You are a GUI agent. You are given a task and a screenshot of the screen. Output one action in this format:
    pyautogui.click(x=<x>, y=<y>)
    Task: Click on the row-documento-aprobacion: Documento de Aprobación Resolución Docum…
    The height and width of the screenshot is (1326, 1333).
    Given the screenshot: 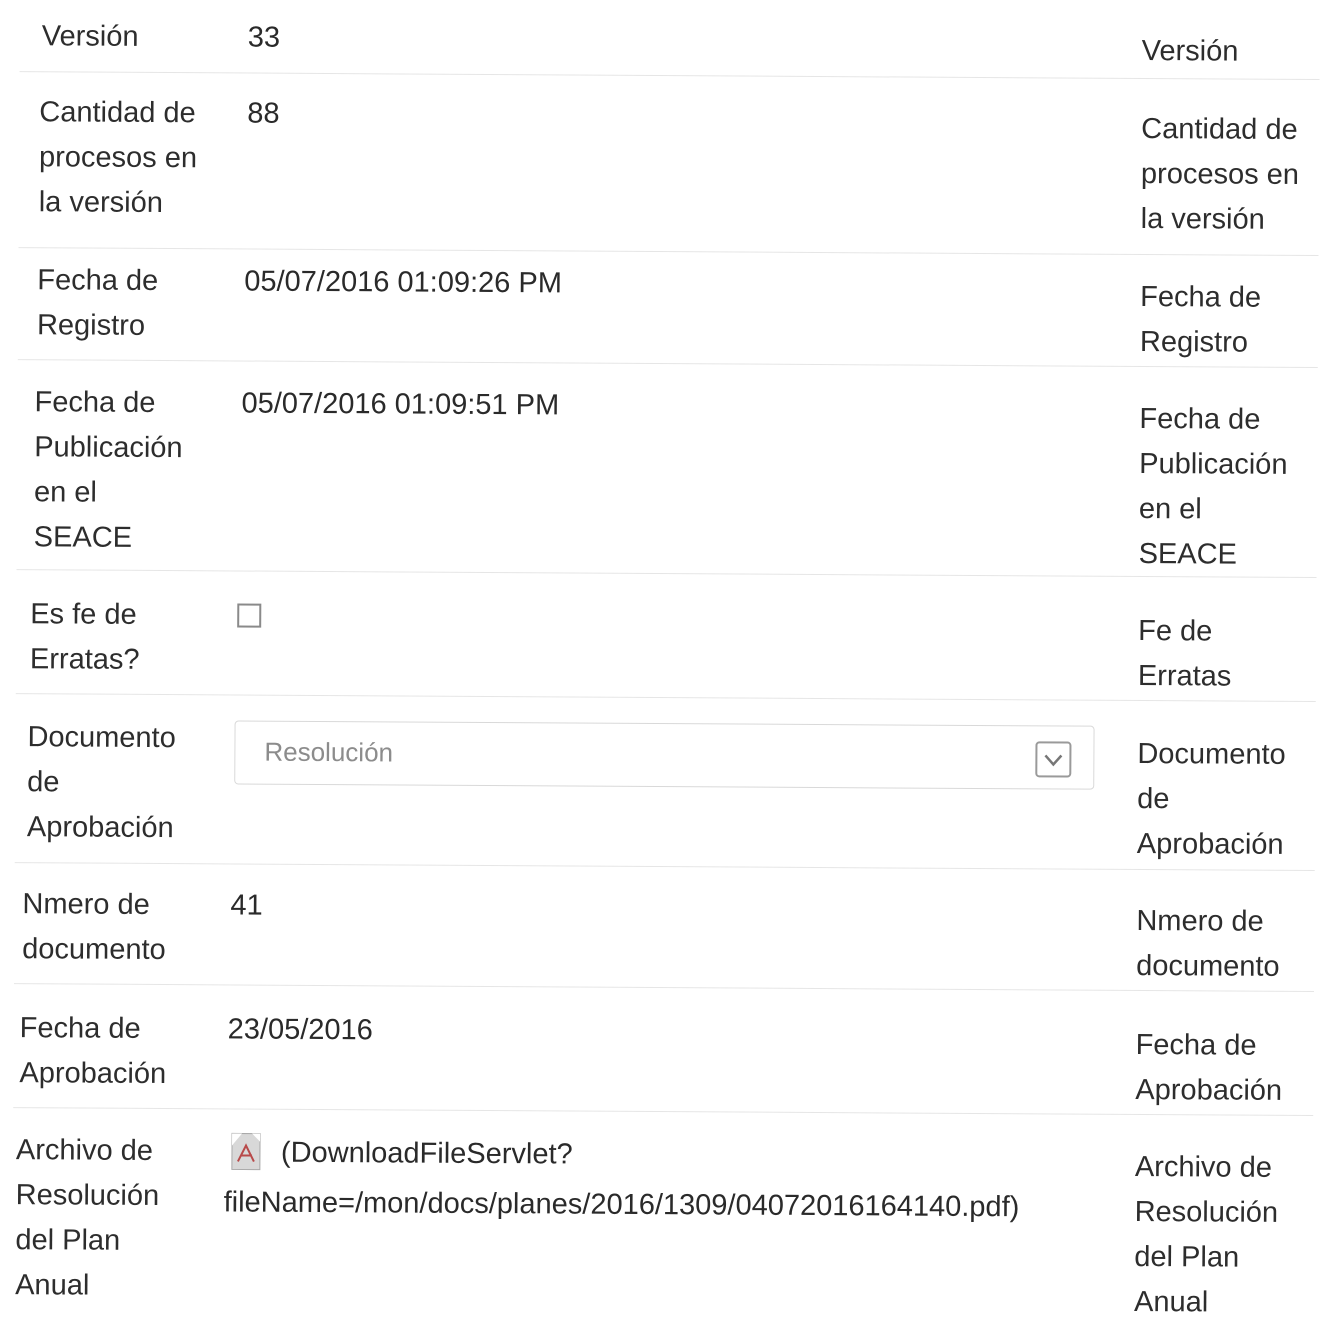 What is the action you would take?
    pyautogui.click(x=665, y=792)
    